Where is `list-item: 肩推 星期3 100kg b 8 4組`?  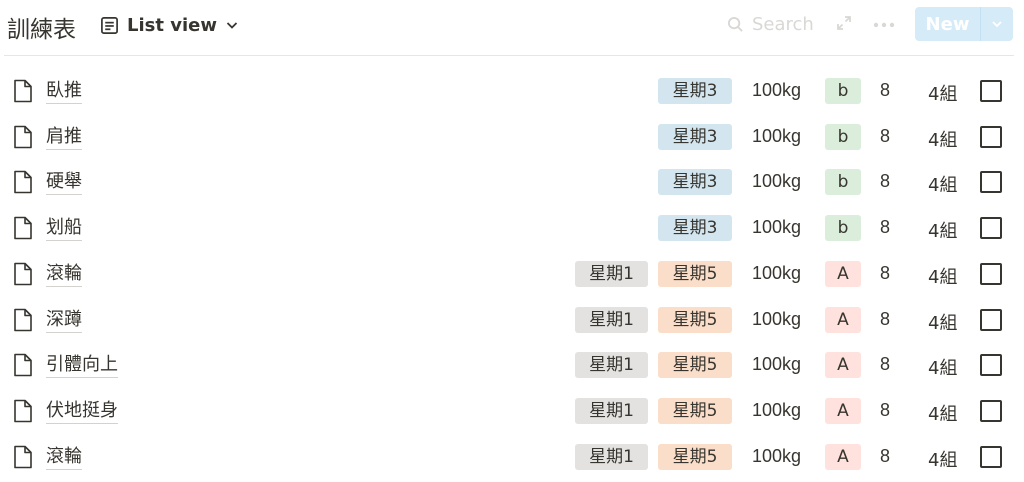
list-item: 肩推 星期3 100kg b 8 4組 is located at coordinates (512, 137).